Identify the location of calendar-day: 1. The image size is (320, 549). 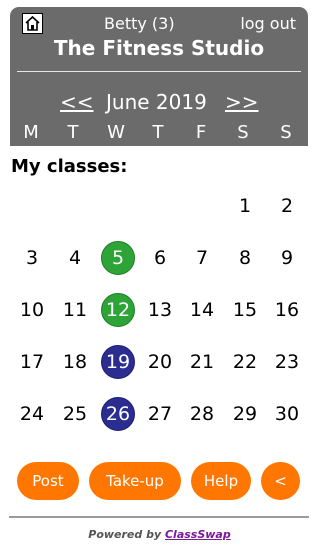
(245, 206).